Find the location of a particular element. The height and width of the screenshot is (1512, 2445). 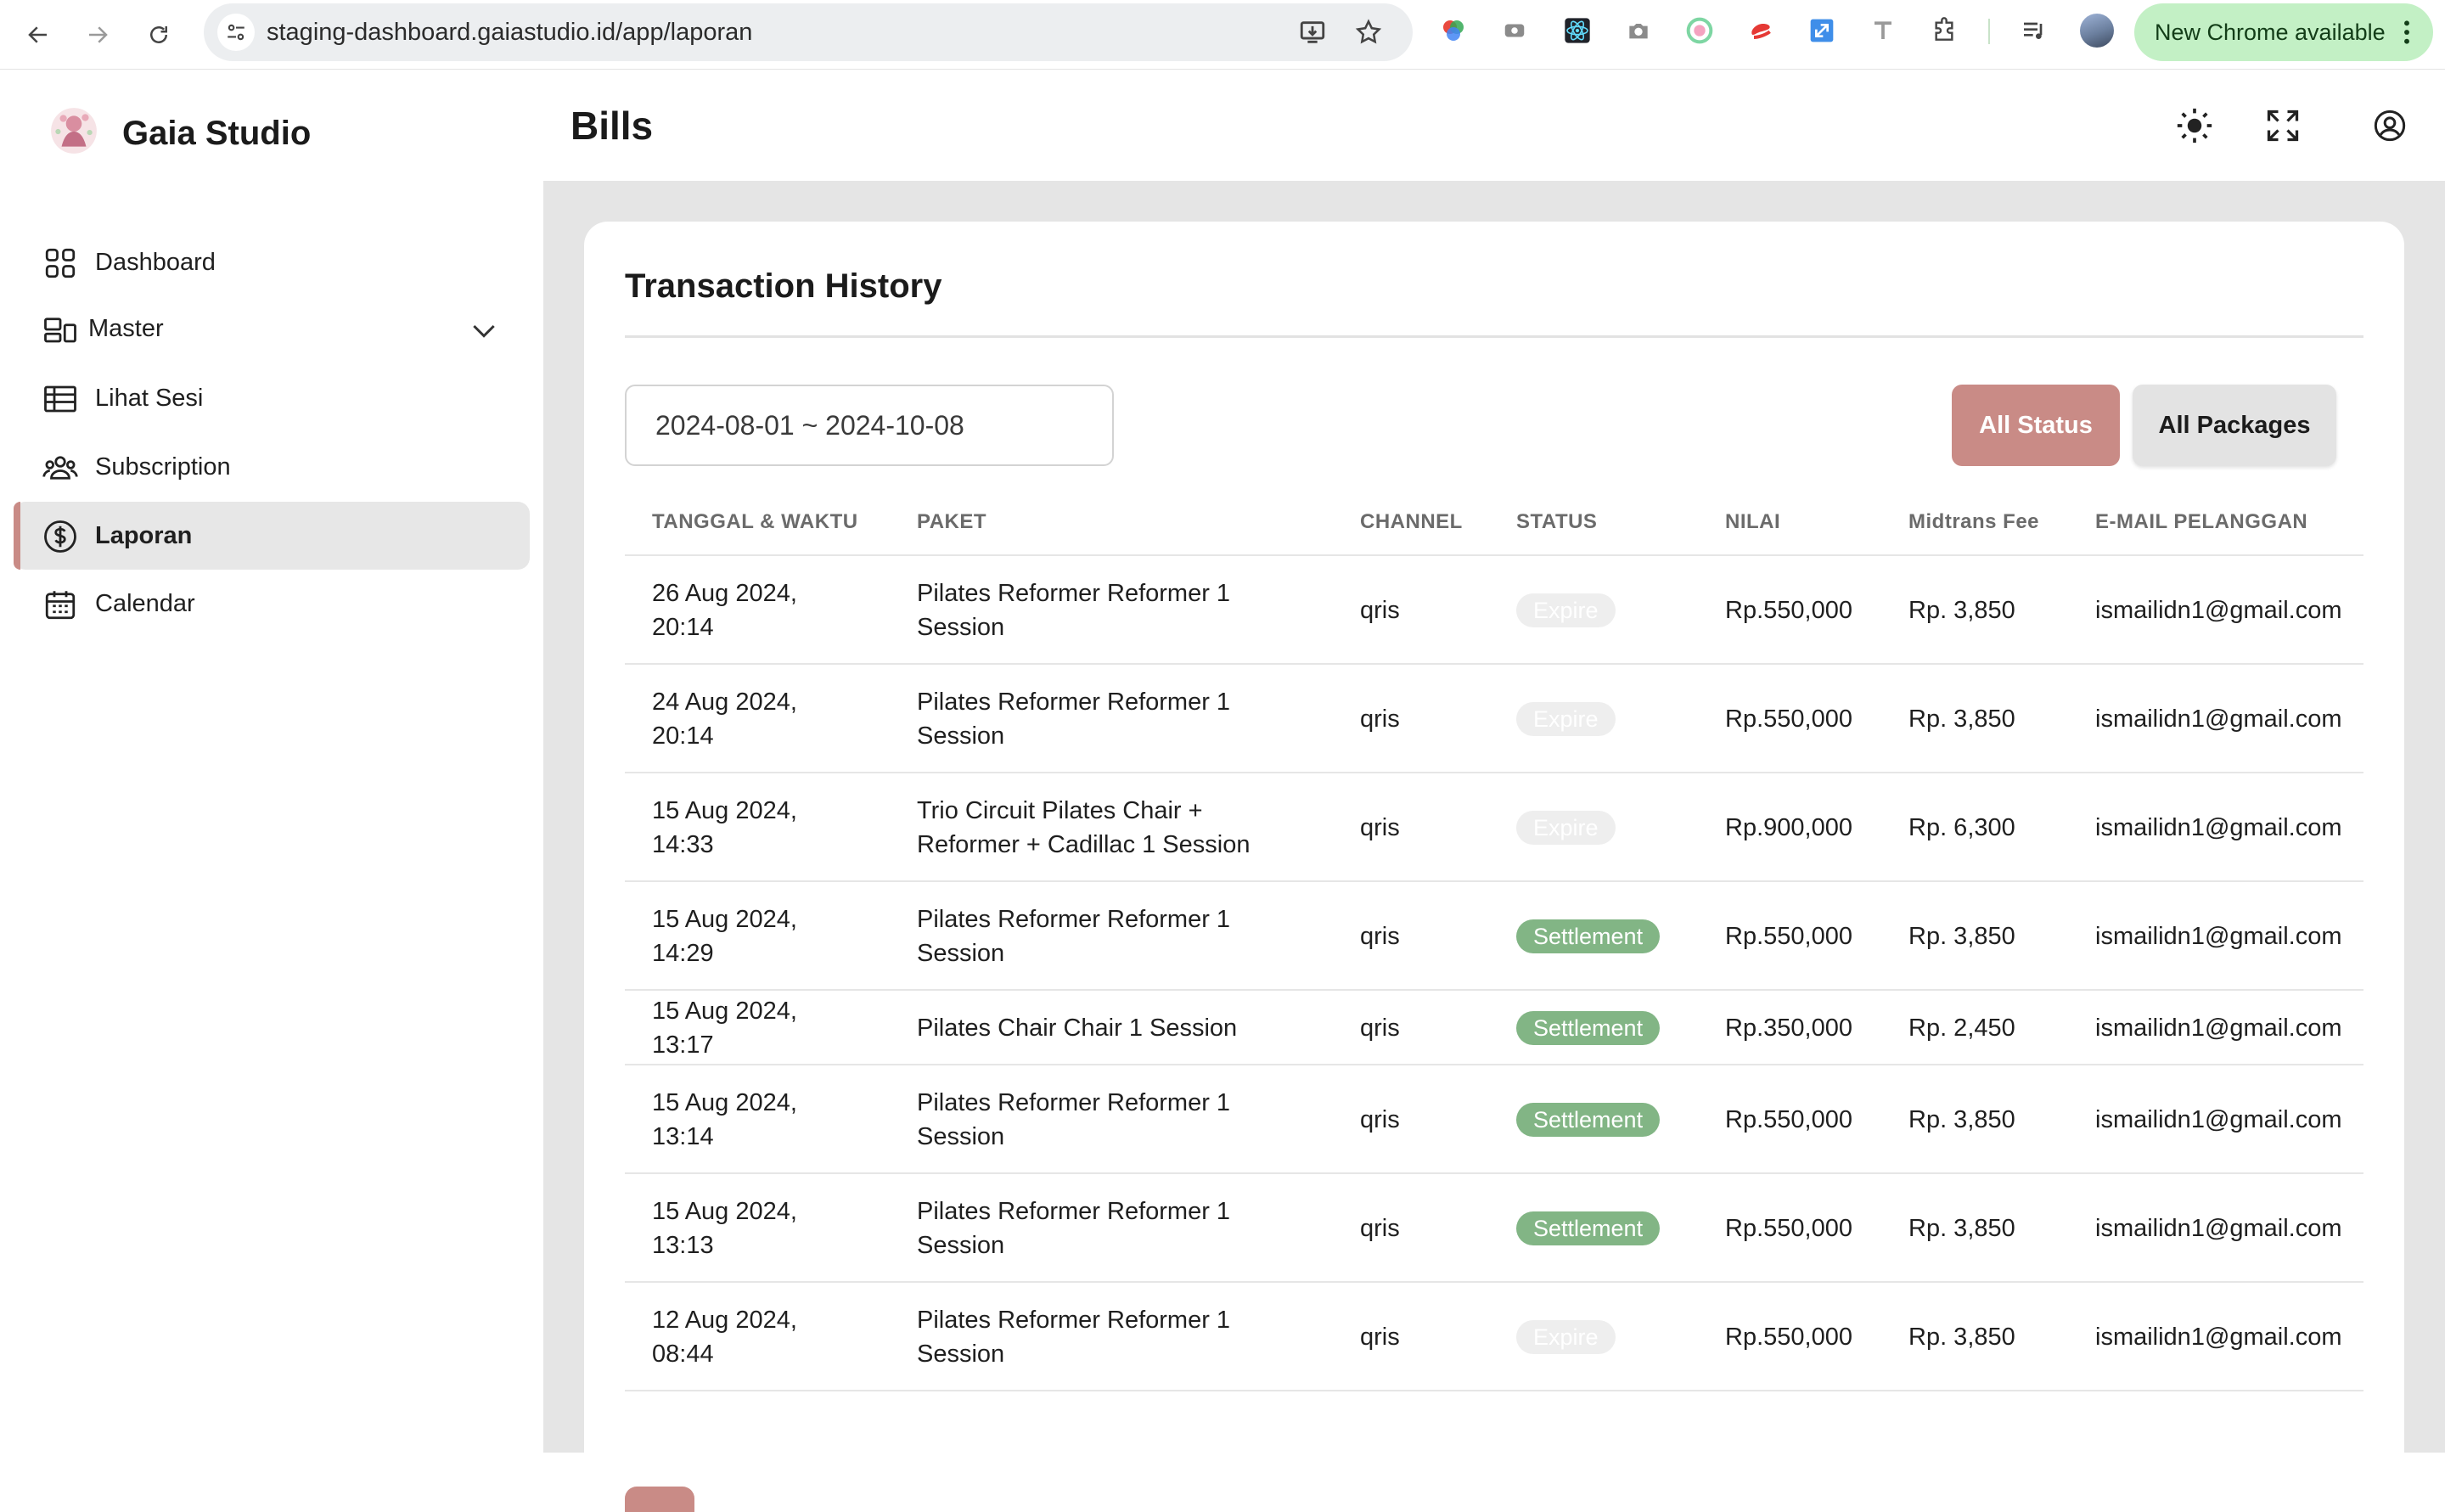

new-chrome-button: New Chrome available is located at coordinates (2283, 32).